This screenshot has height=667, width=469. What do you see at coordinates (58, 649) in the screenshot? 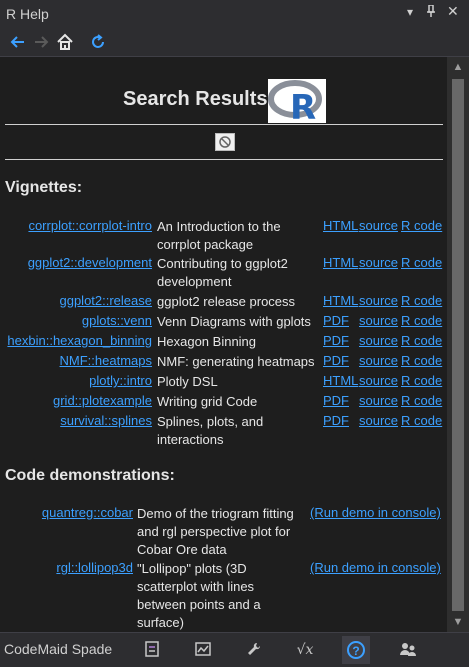
I see `tab-codemaid-spade: CodeMaid Spade` at bounding box center [58, 649].